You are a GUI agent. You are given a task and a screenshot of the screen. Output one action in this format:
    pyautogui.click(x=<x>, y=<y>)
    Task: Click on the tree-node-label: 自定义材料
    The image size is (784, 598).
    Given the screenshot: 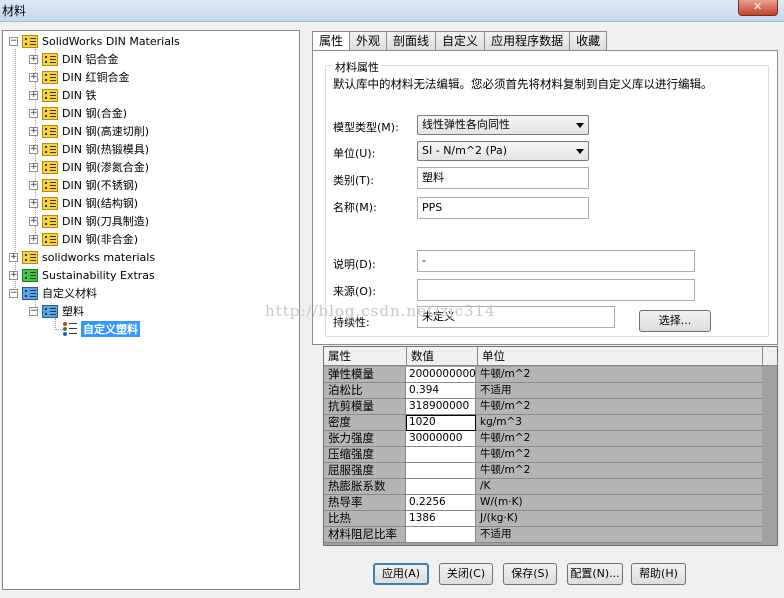 What is the action you would take?
    pyautogui.click(x=69, y=293)
    